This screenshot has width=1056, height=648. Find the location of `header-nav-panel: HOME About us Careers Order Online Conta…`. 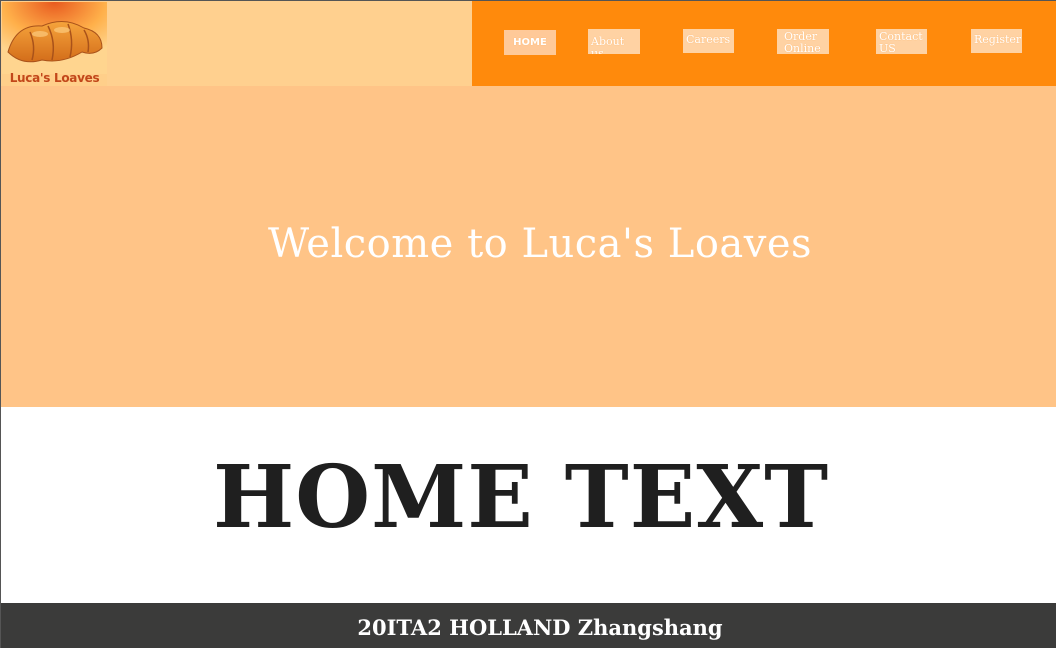

header-nav-panel: HOME About us Careers Order Online Conta… is located at coordinates (764, 43).